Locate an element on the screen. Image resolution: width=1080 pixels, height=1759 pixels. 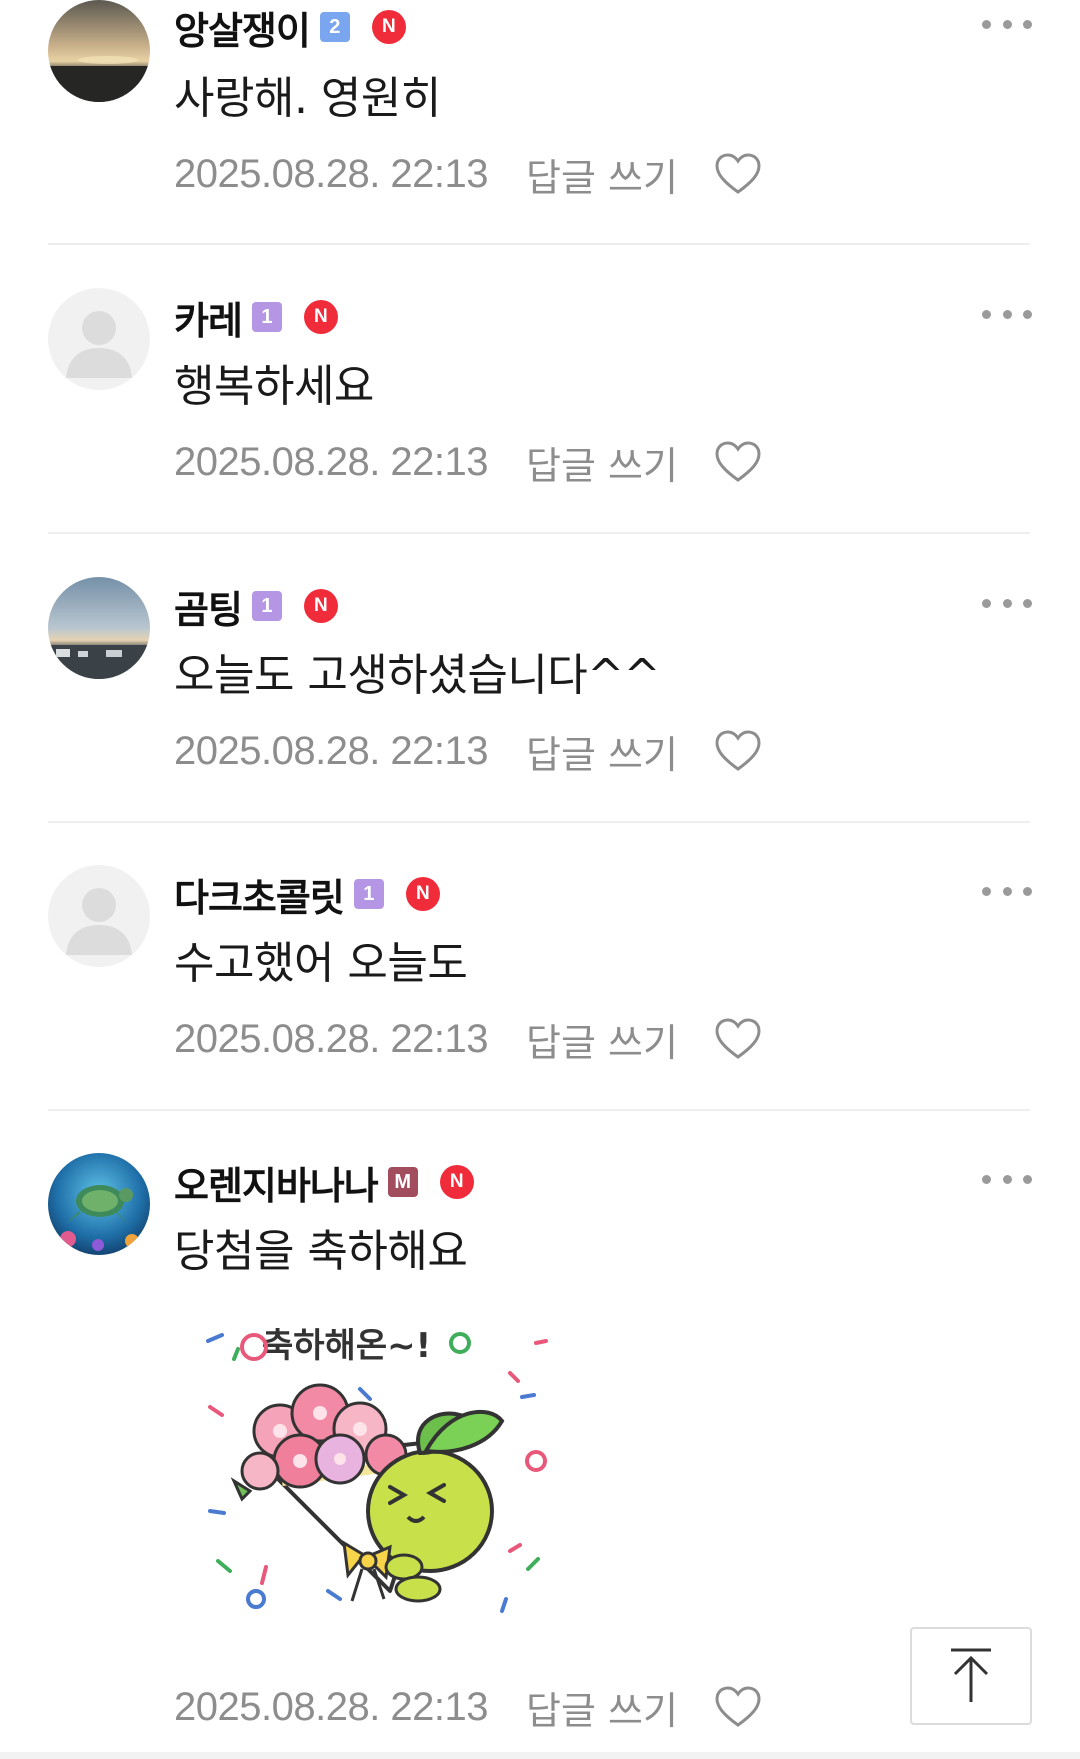
author-row: 카레 1 N is located at coordinates (256, 317).